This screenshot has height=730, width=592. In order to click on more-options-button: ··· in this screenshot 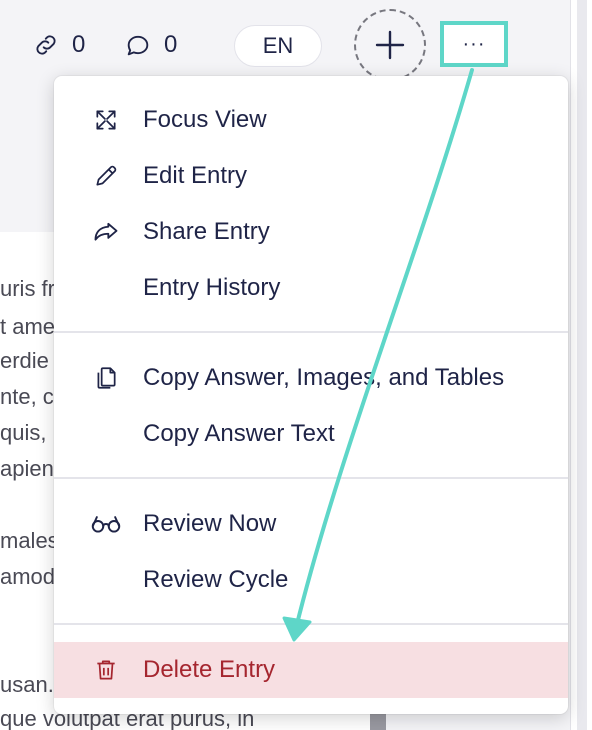, I will do `click(474, 44)`.